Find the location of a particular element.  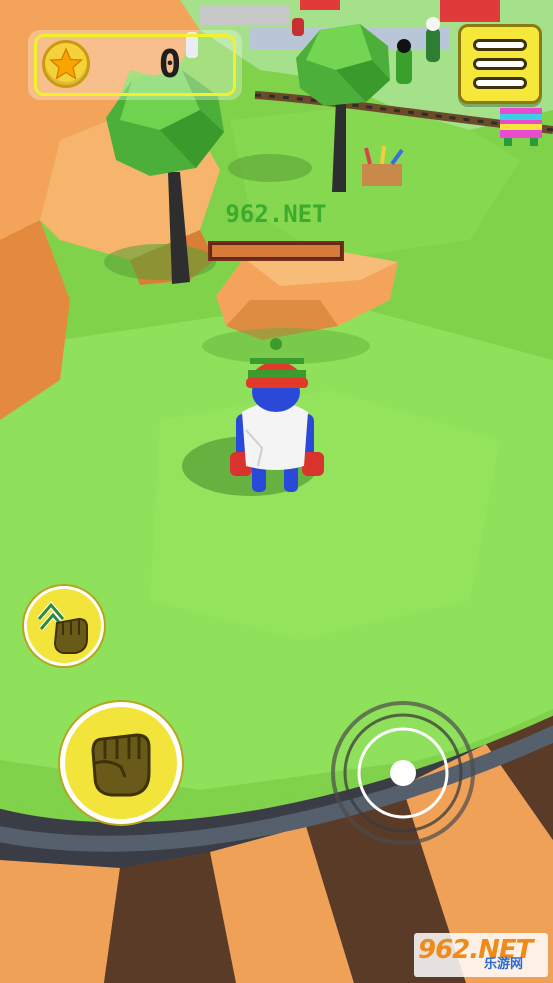

coin-panel: 0 is located at coordinates (135, 65).